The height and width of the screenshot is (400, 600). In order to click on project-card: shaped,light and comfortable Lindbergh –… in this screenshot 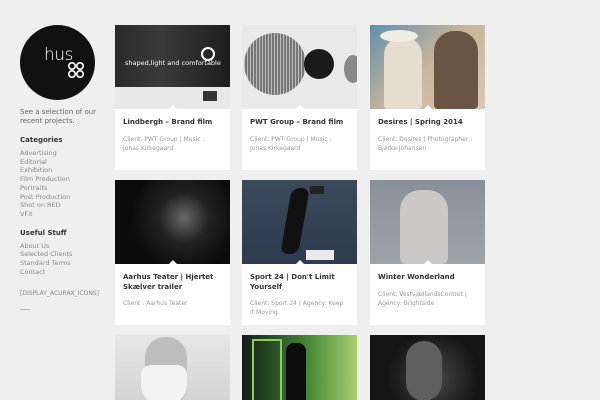, I will do `click(172, 97)`.